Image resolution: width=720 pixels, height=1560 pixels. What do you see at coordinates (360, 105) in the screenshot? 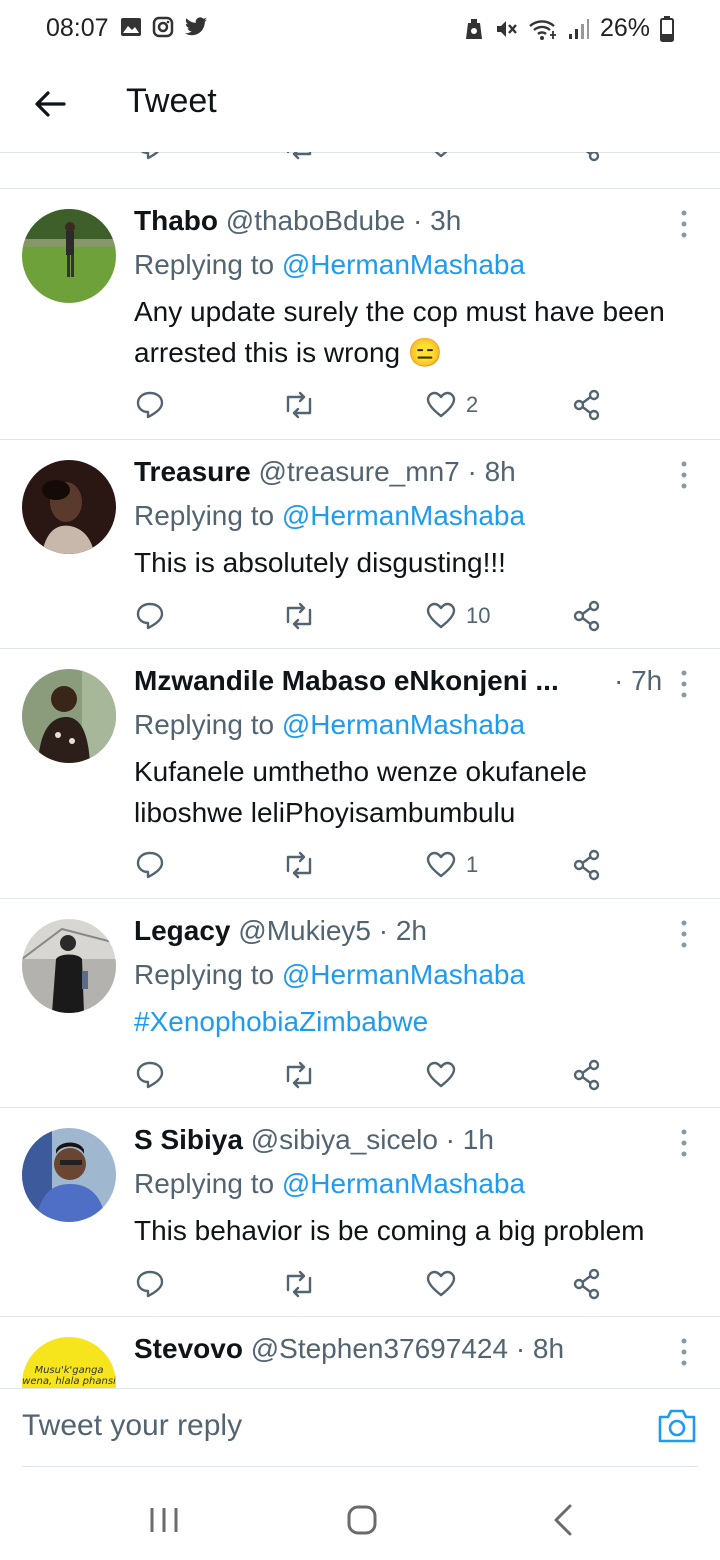
I see `app-header: Tweet` at bounding box center [360, 105].